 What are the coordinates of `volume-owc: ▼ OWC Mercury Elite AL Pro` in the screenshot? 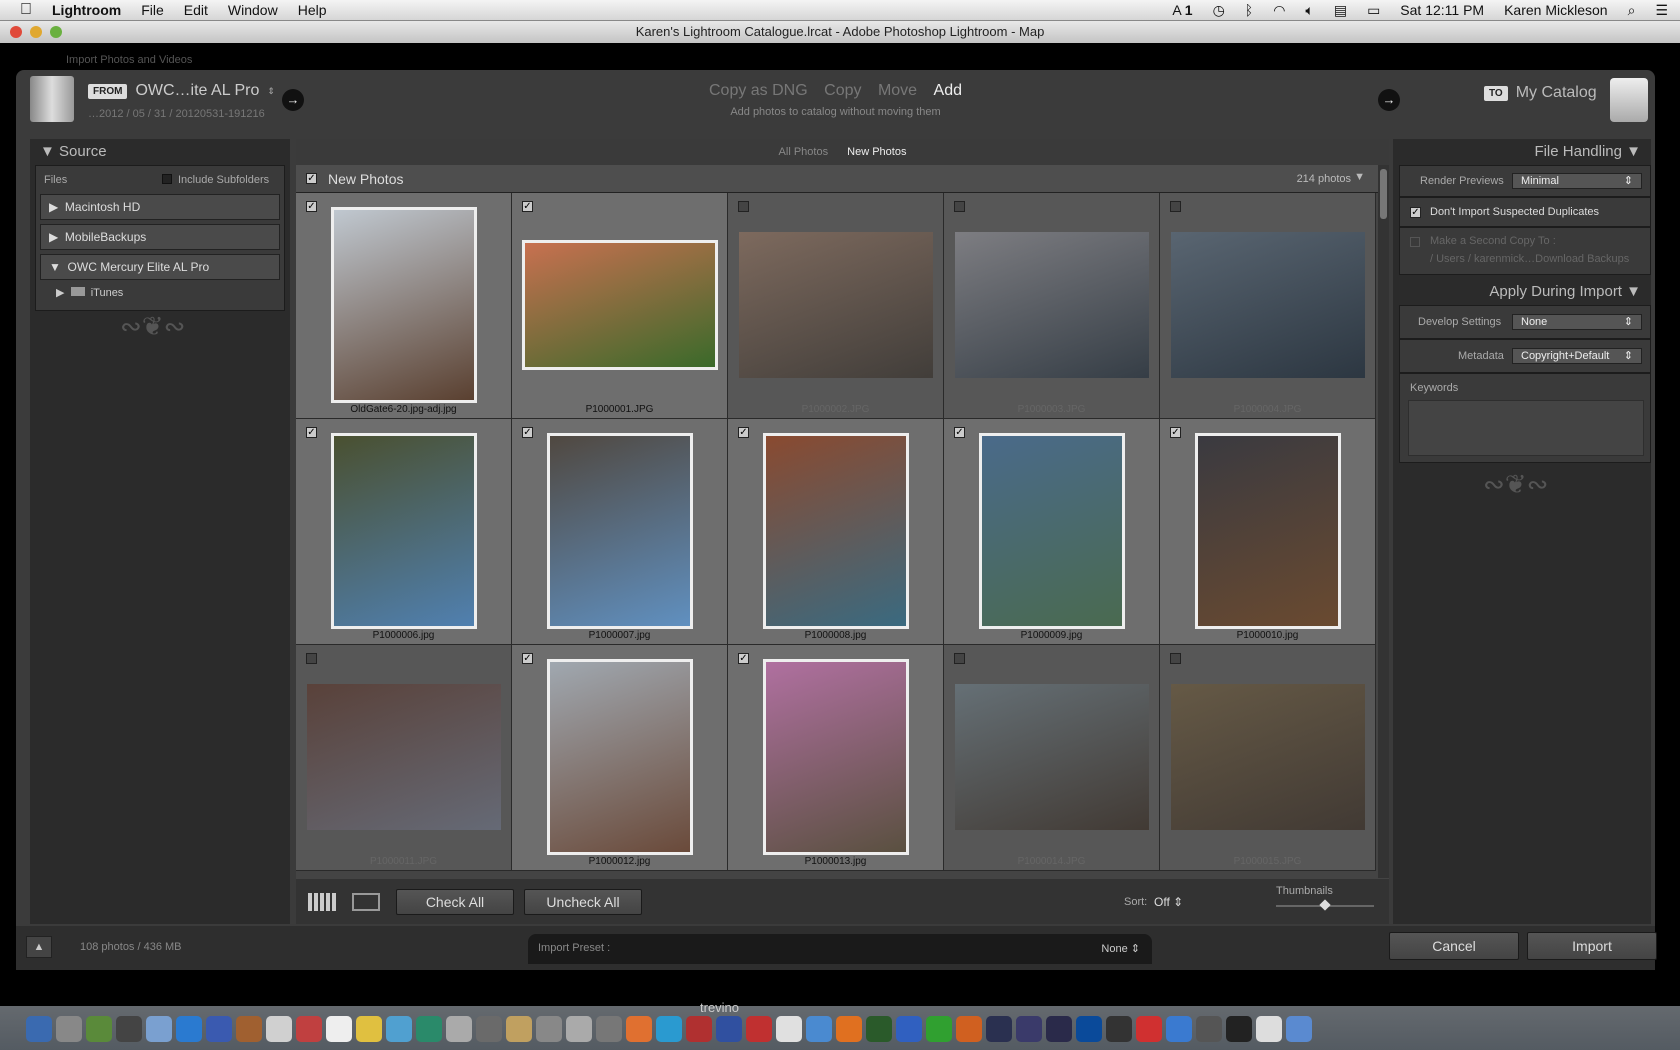 It's located at (160, 267).